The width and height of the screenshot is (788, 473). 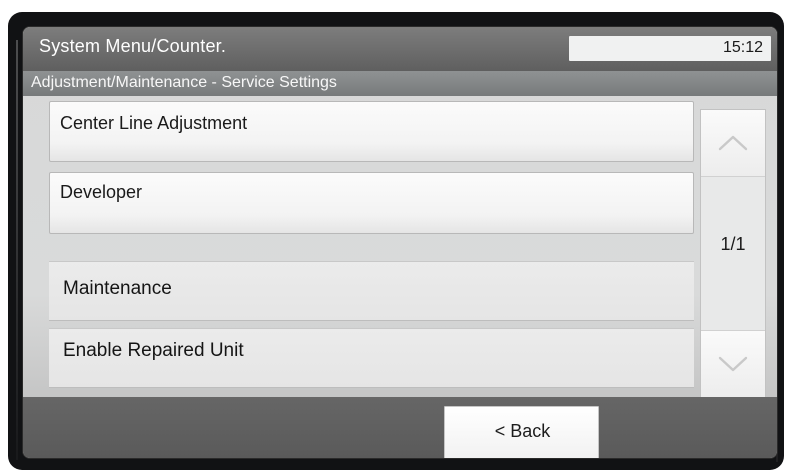 I want to click on menu-item-center-line-adjustment: Center Line Adjustment, so click(x=371, y=131).